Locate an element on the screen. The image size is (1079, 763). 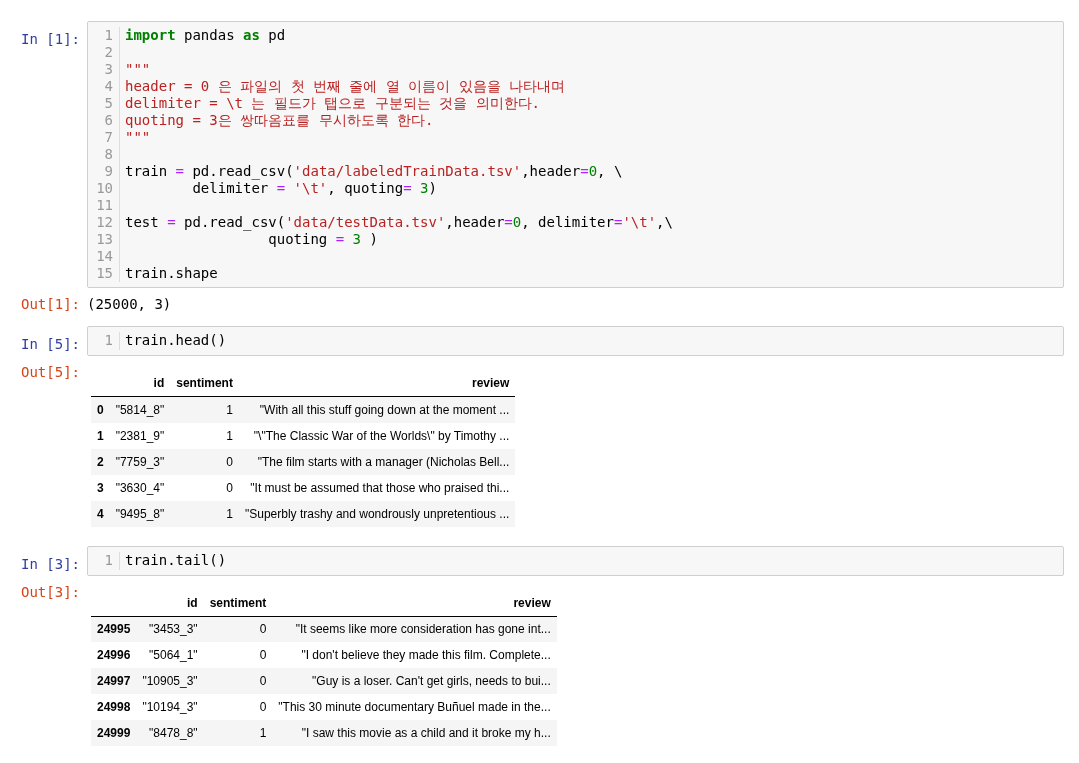
row-index: 24997 is located at coordinates (114, 681).